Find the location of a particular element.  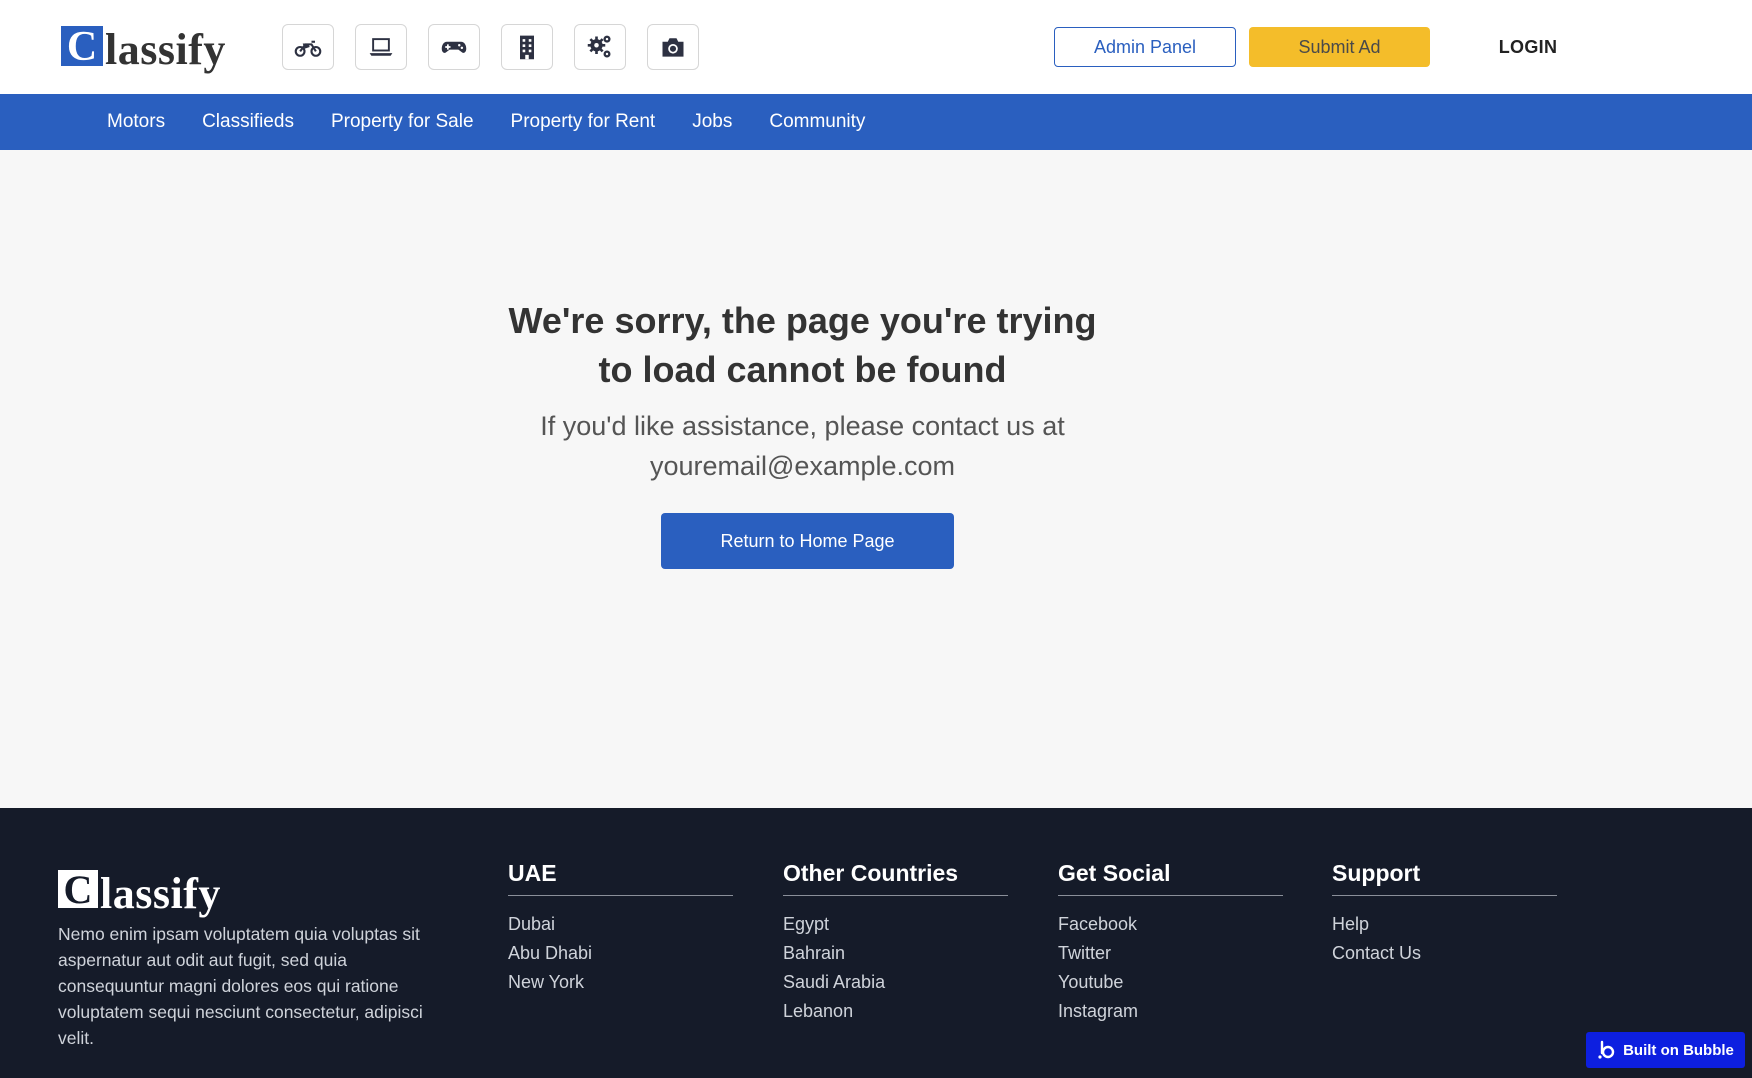

footer-logo: C lassify is located at coordinates (139, 893).